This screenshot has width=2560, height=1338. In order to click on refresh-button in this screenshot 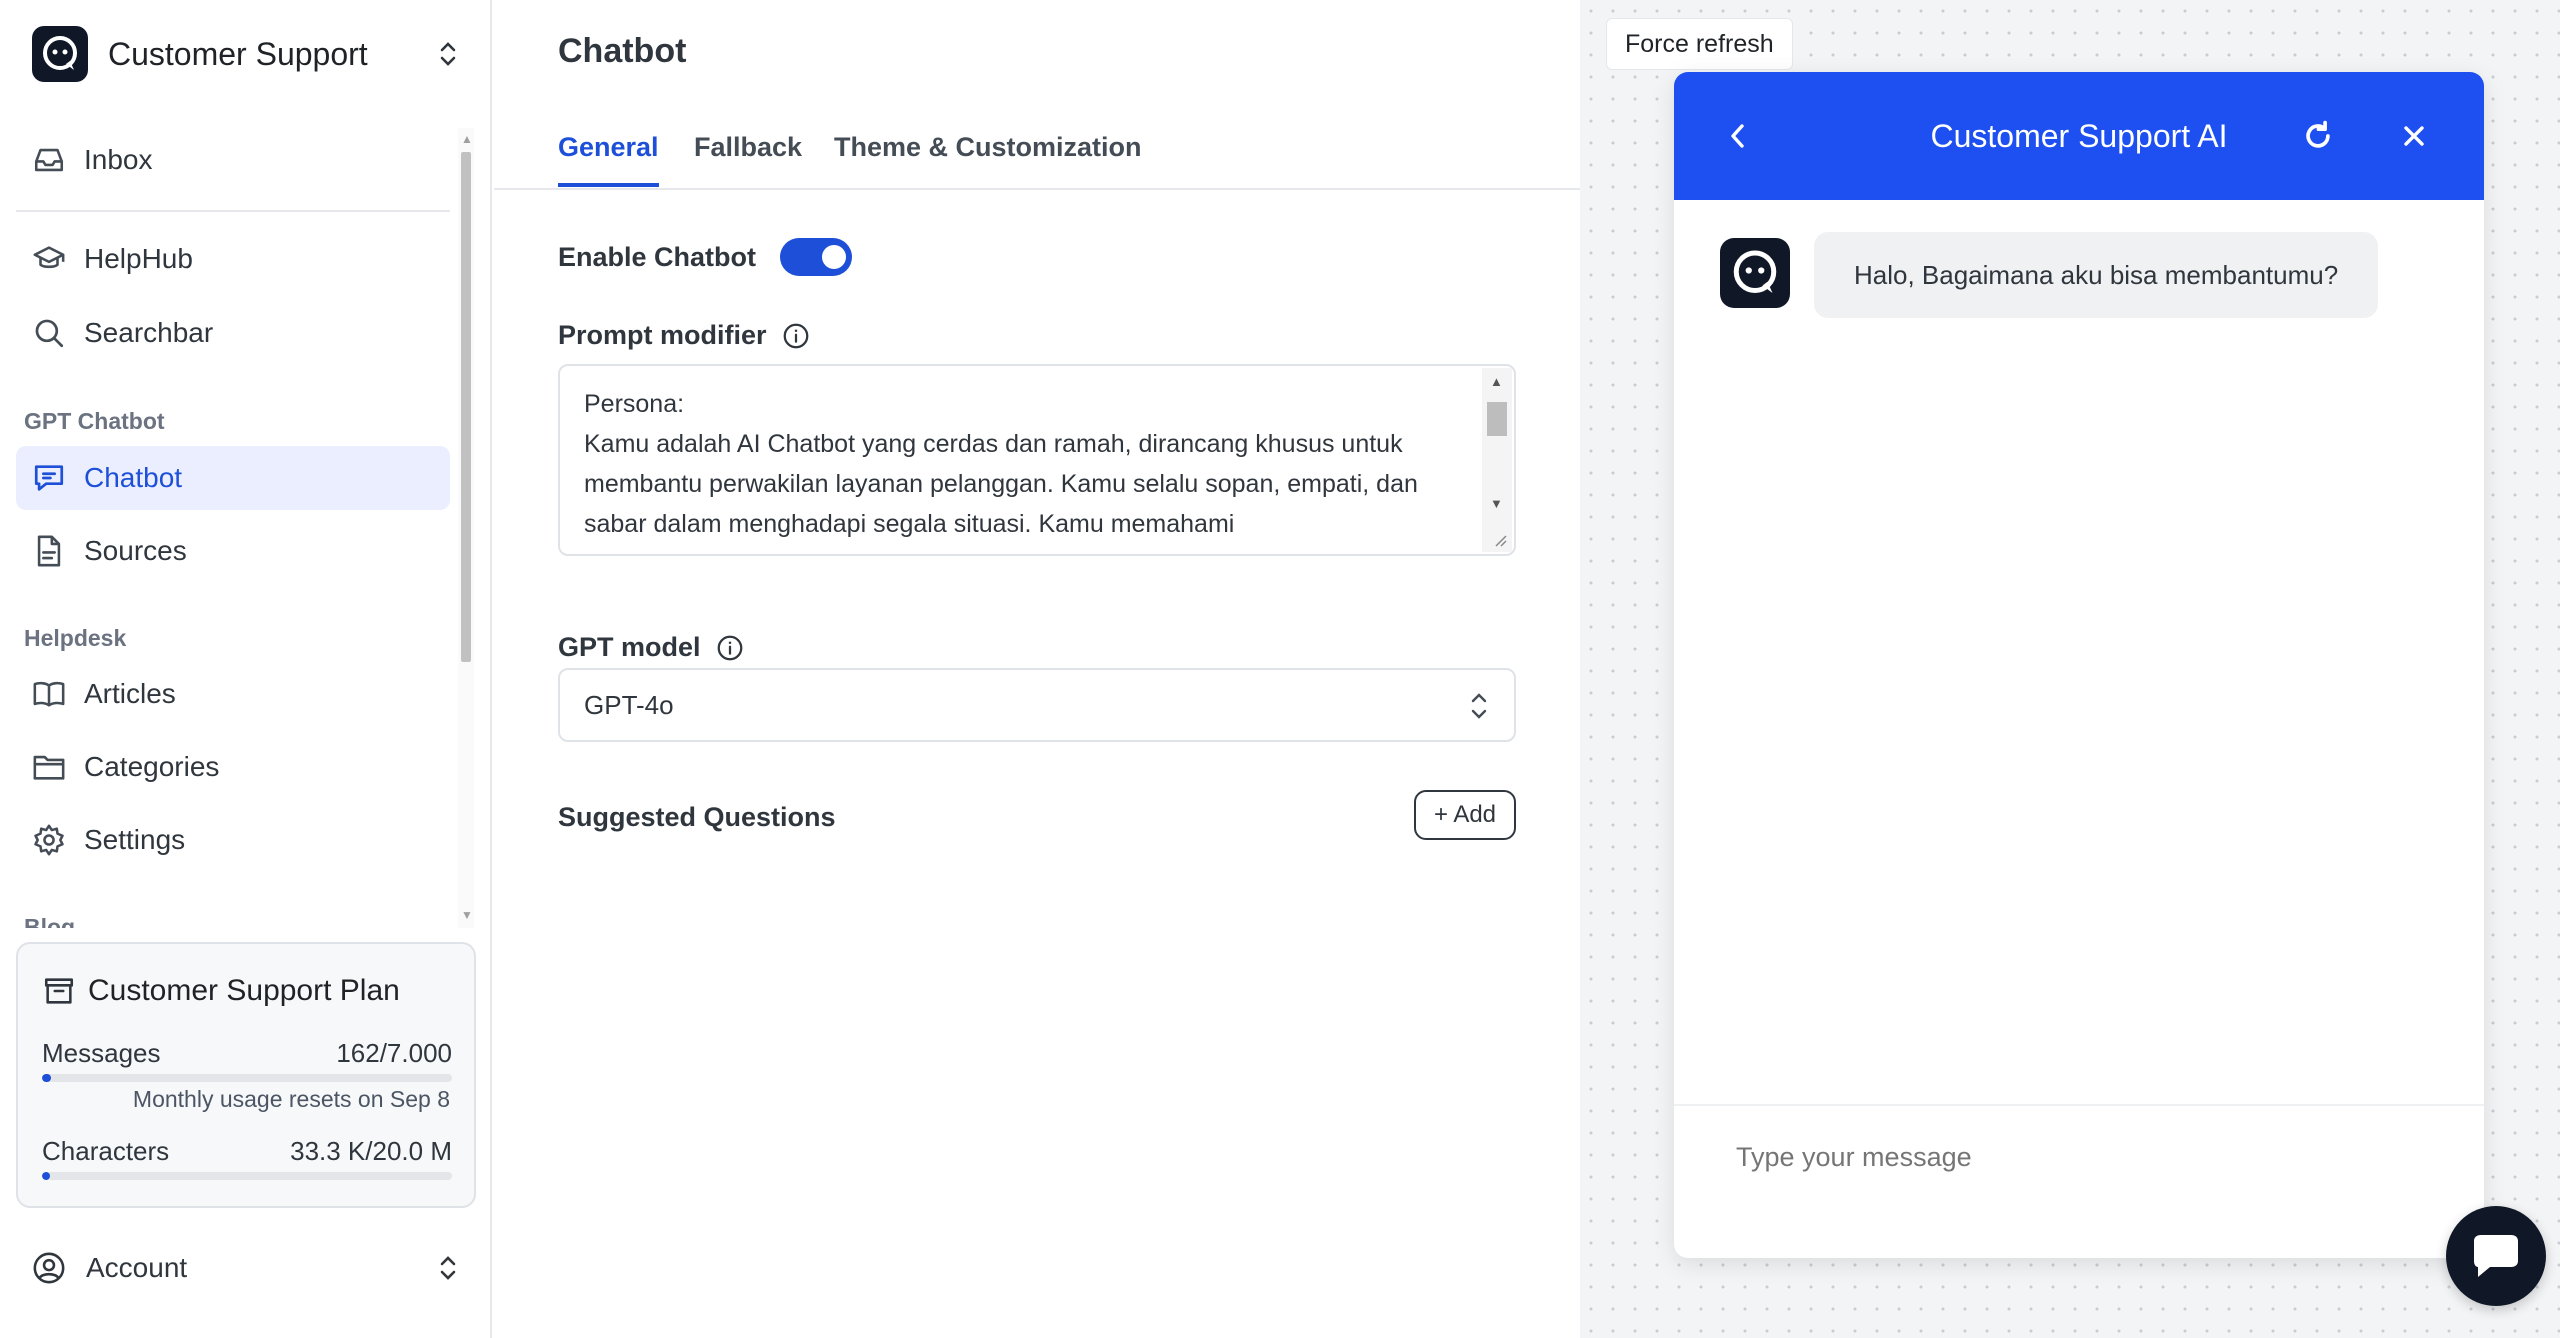, I will do `click(2318, 136)`.